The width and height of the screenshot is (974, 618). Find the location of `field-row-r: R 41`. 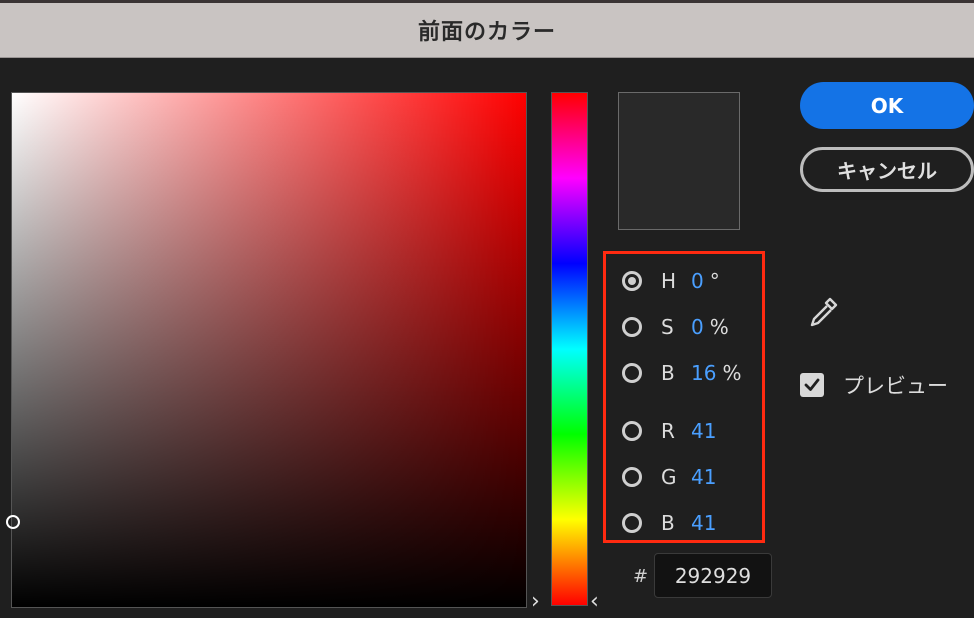

field-row-r: R 41 is located at coordinates (669, 431).